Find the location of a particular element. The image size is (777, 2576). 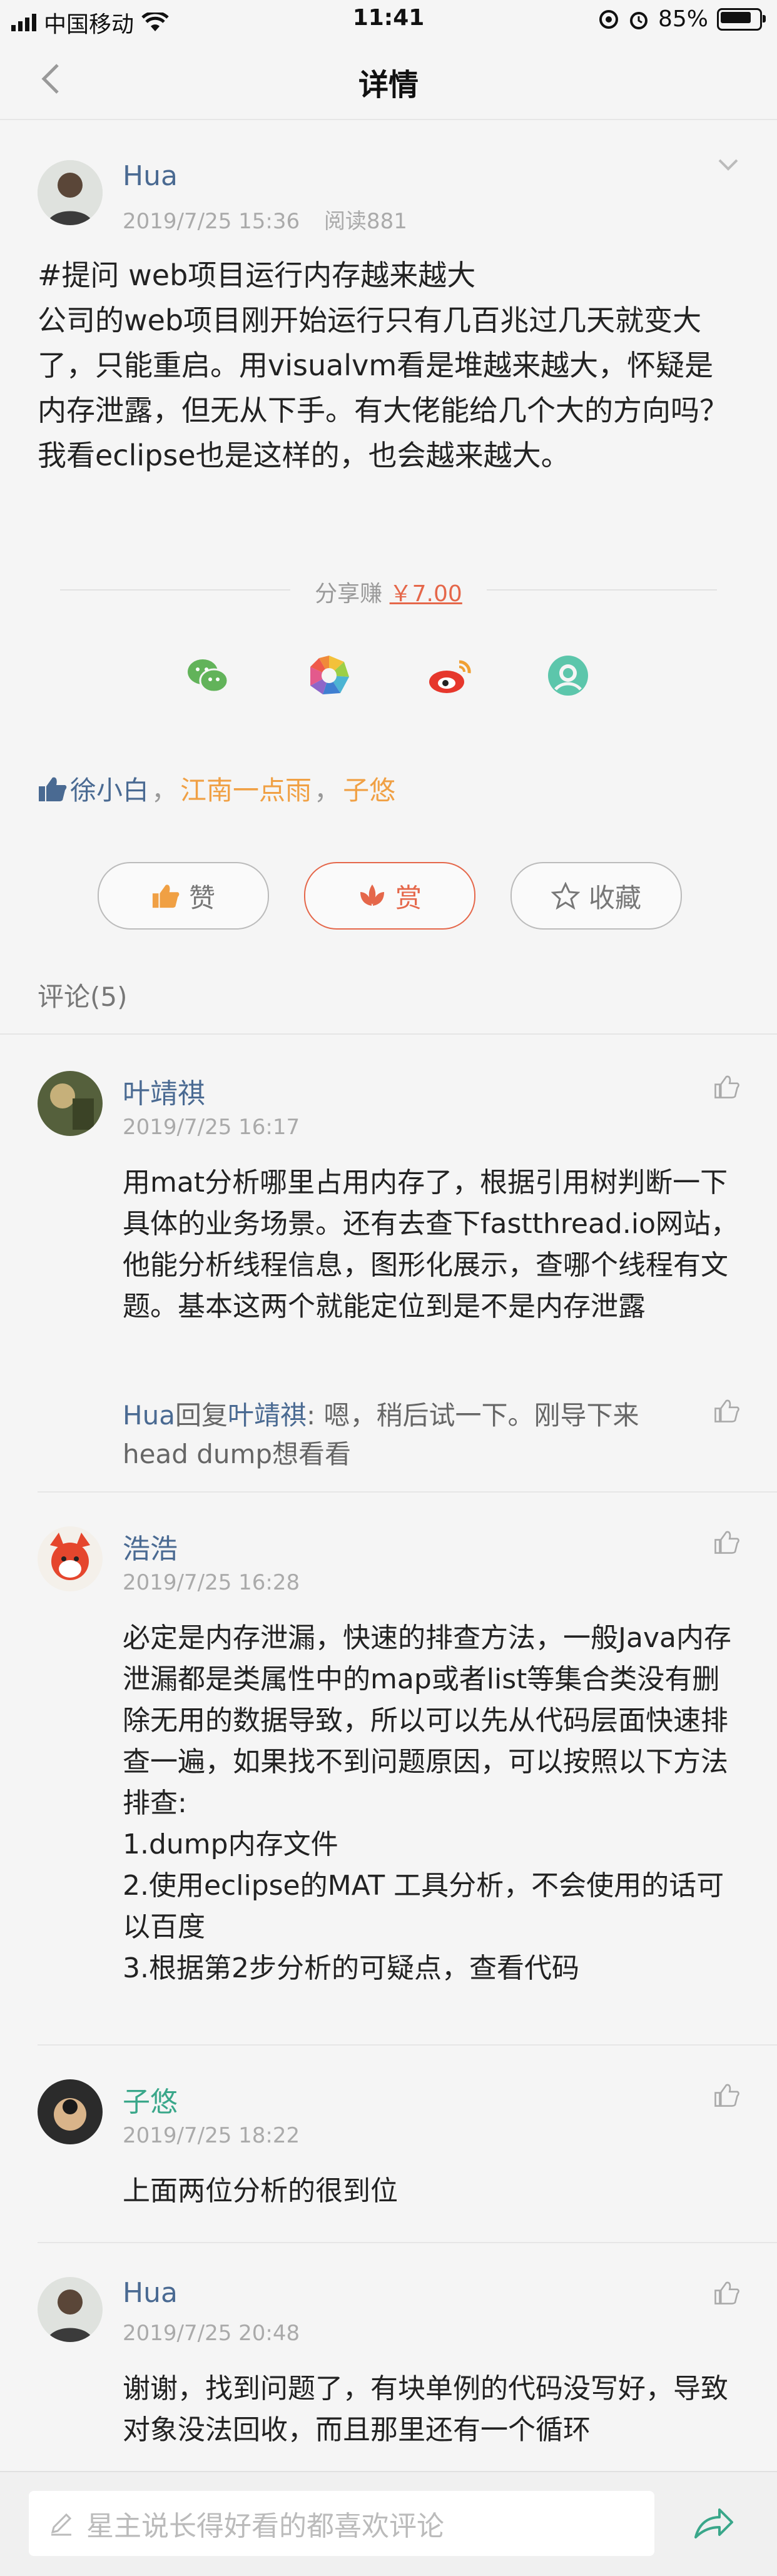

comment-date: 2019/7/25 20:48 is located at coordinates (211, 2333).